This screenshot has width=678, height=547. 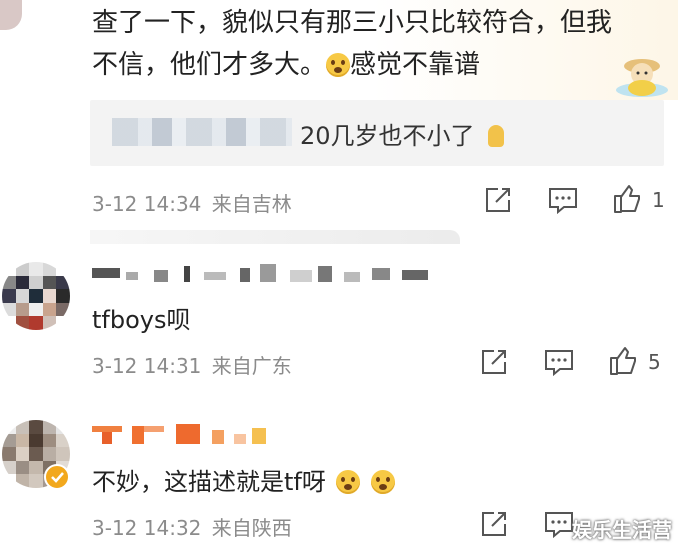 What do you see at coordinates (496, 136) in the screenshot?
I see `sticker-emoji-icon` at bounding box center [496, 136].